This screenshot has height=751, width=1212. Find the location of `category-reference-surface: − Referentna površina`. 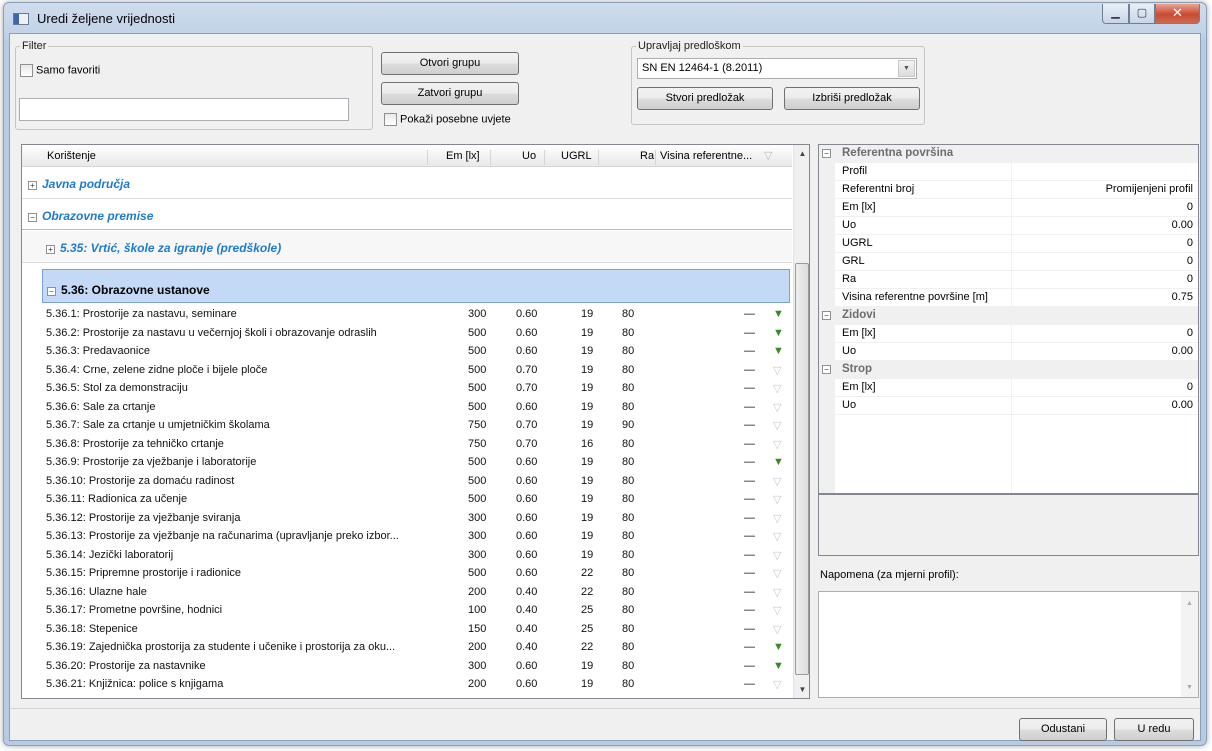

category-reference-surface: − Referentna površina is located at coordinates (1008, 154).